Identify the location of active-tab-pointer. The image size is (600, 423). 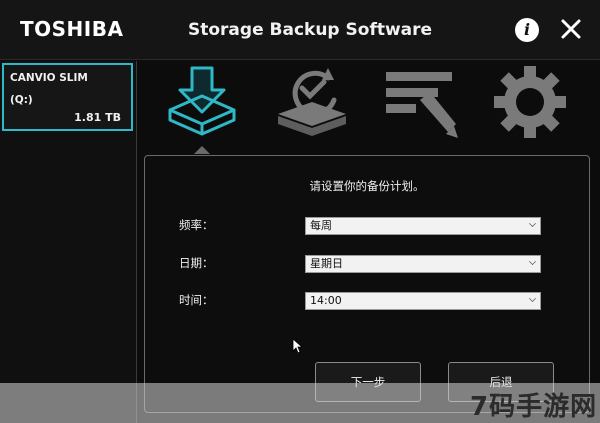
(202, 150).